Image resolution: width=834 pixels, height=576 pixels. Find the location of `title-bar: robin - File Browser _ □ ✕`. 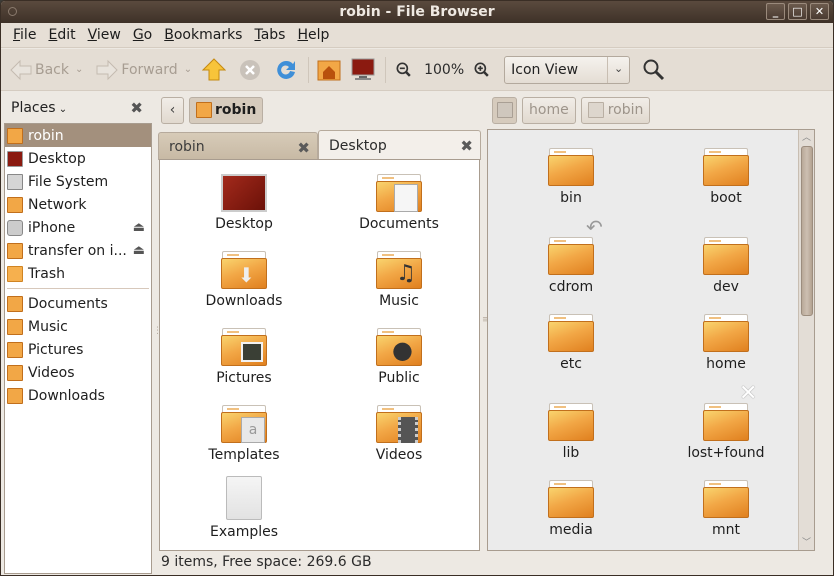

title-bar: robin - File Browser _ □ ✕ is located at coordinates (417, 12).